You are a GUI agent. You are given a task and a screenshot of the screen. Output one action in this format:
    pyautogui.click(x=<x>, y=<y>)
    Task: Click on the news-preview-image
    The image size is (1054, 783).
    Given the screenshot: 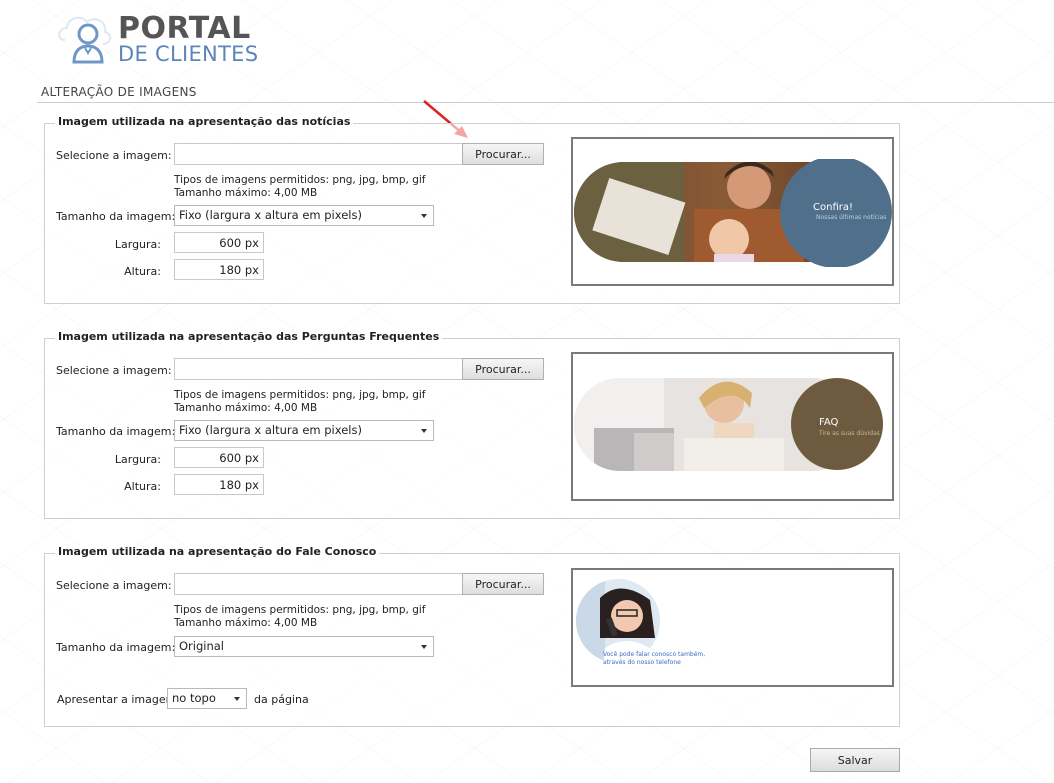 What is the action you would take?
    pyautogui.click(x=733, y=213)
    